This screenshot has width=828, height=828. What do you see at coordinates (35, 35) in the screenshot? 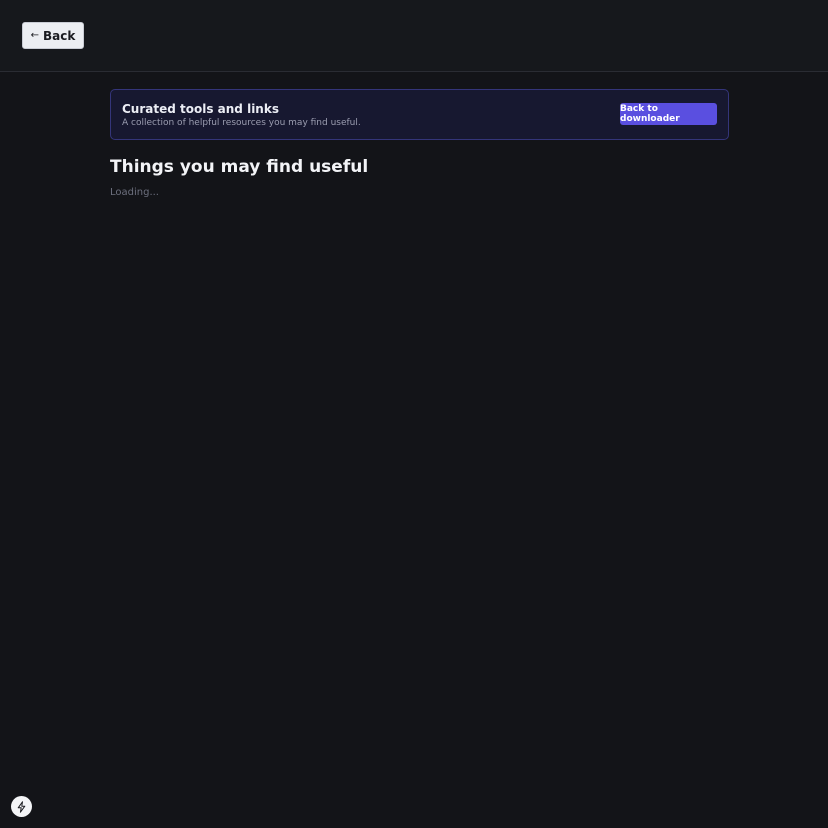
I see `back-arrow-icon: ←` at bounding box center [35, 35].